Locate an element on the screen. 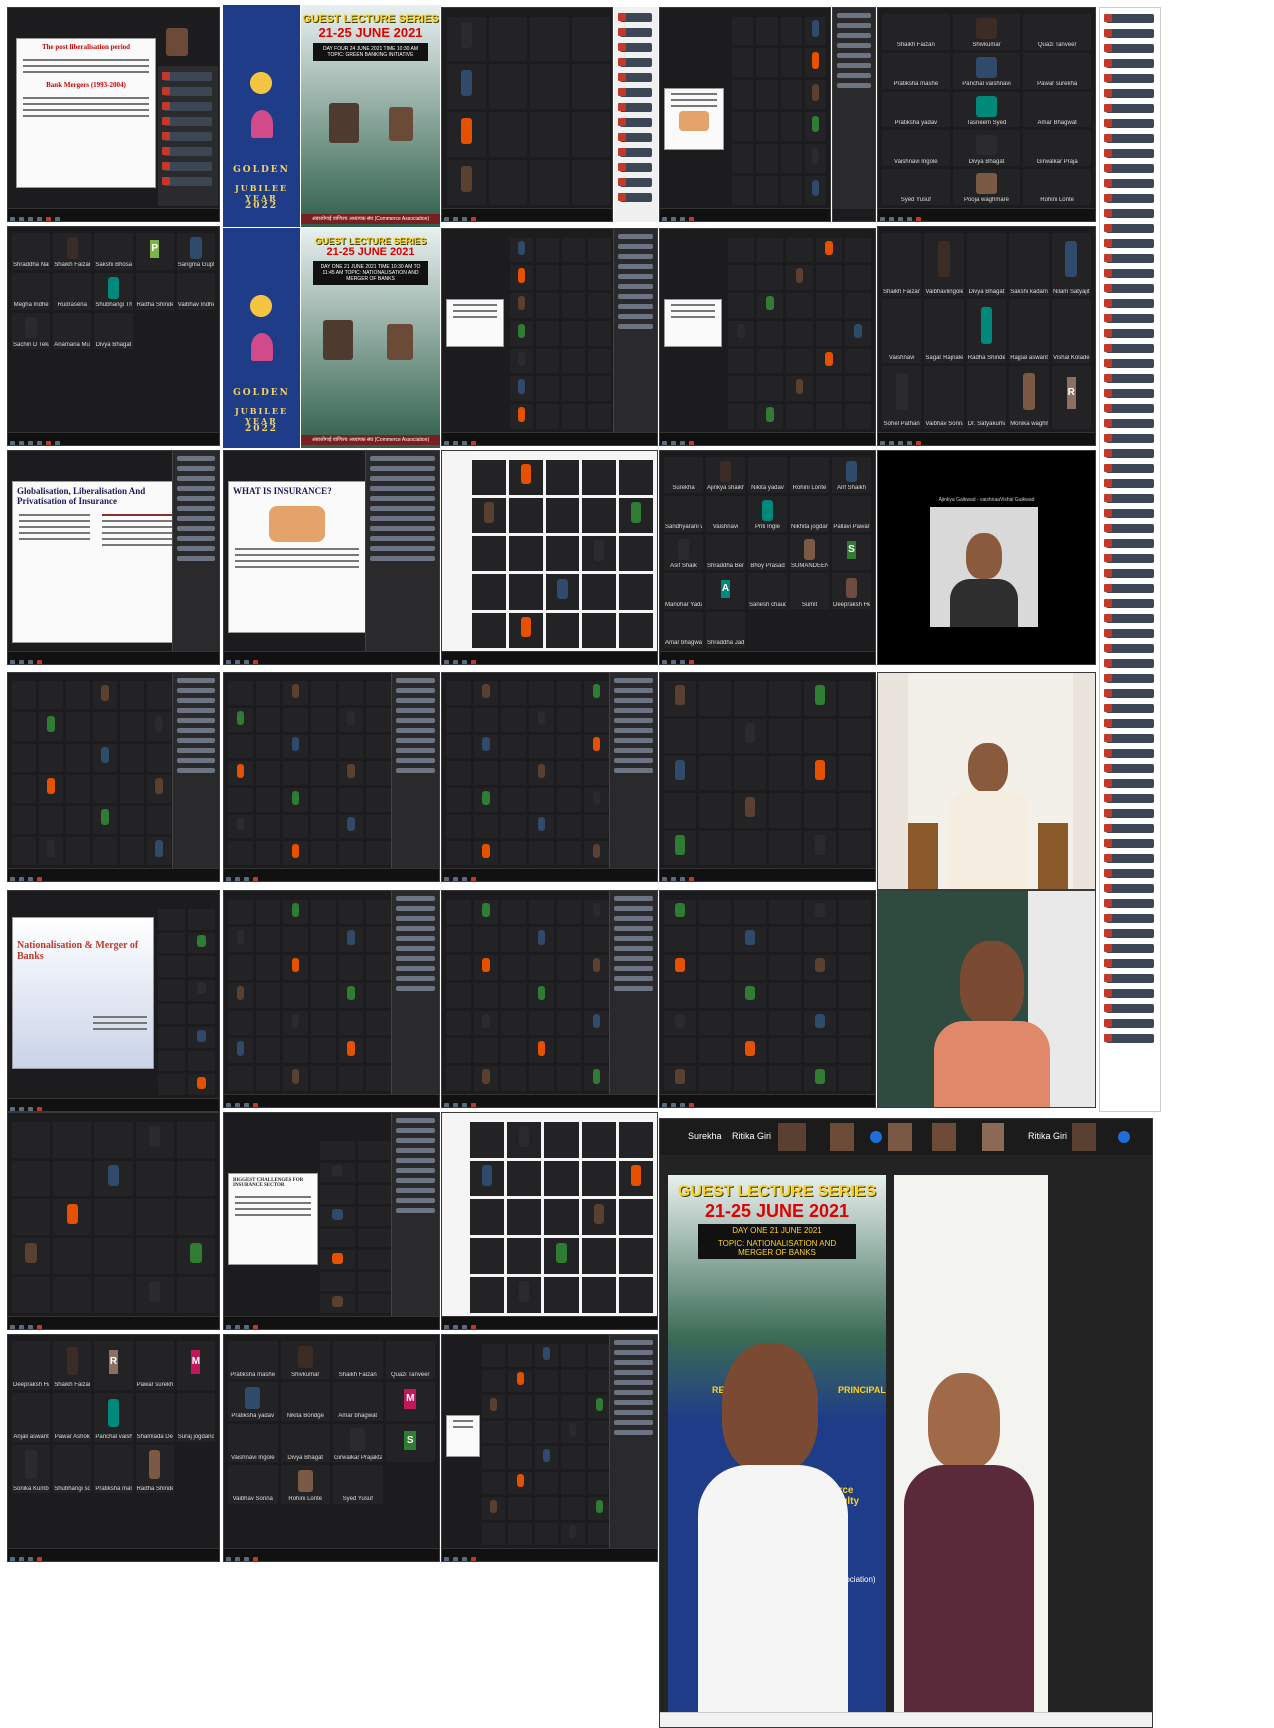  participant-tile: Monika waghm is located at coordinates (1029, 397).